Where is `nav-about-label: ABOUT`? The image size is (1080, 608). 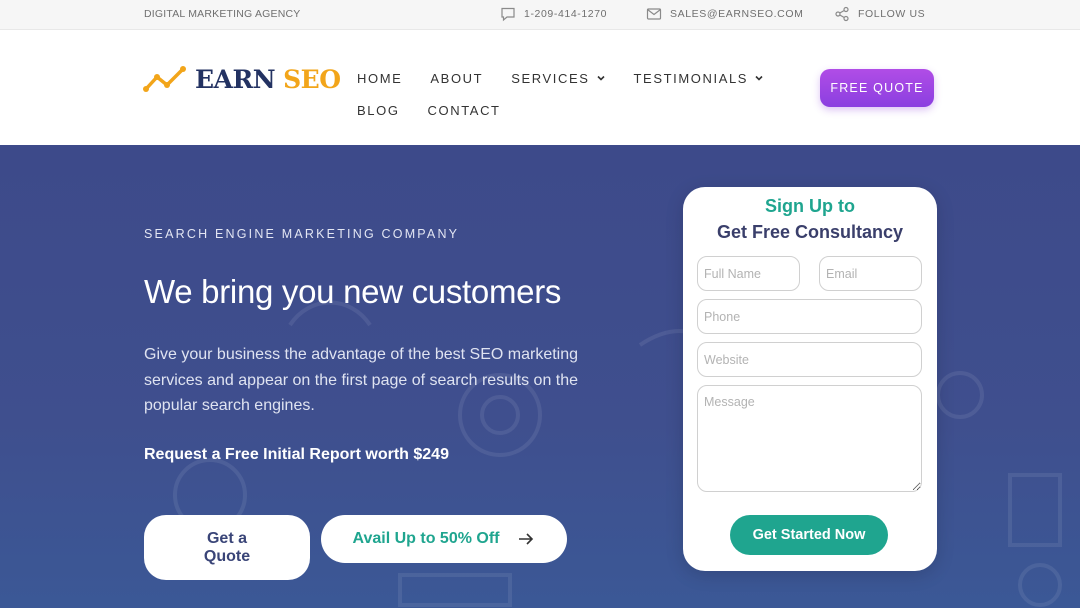
nav-about-label: ABOUT is located at coordinates (457, 78).